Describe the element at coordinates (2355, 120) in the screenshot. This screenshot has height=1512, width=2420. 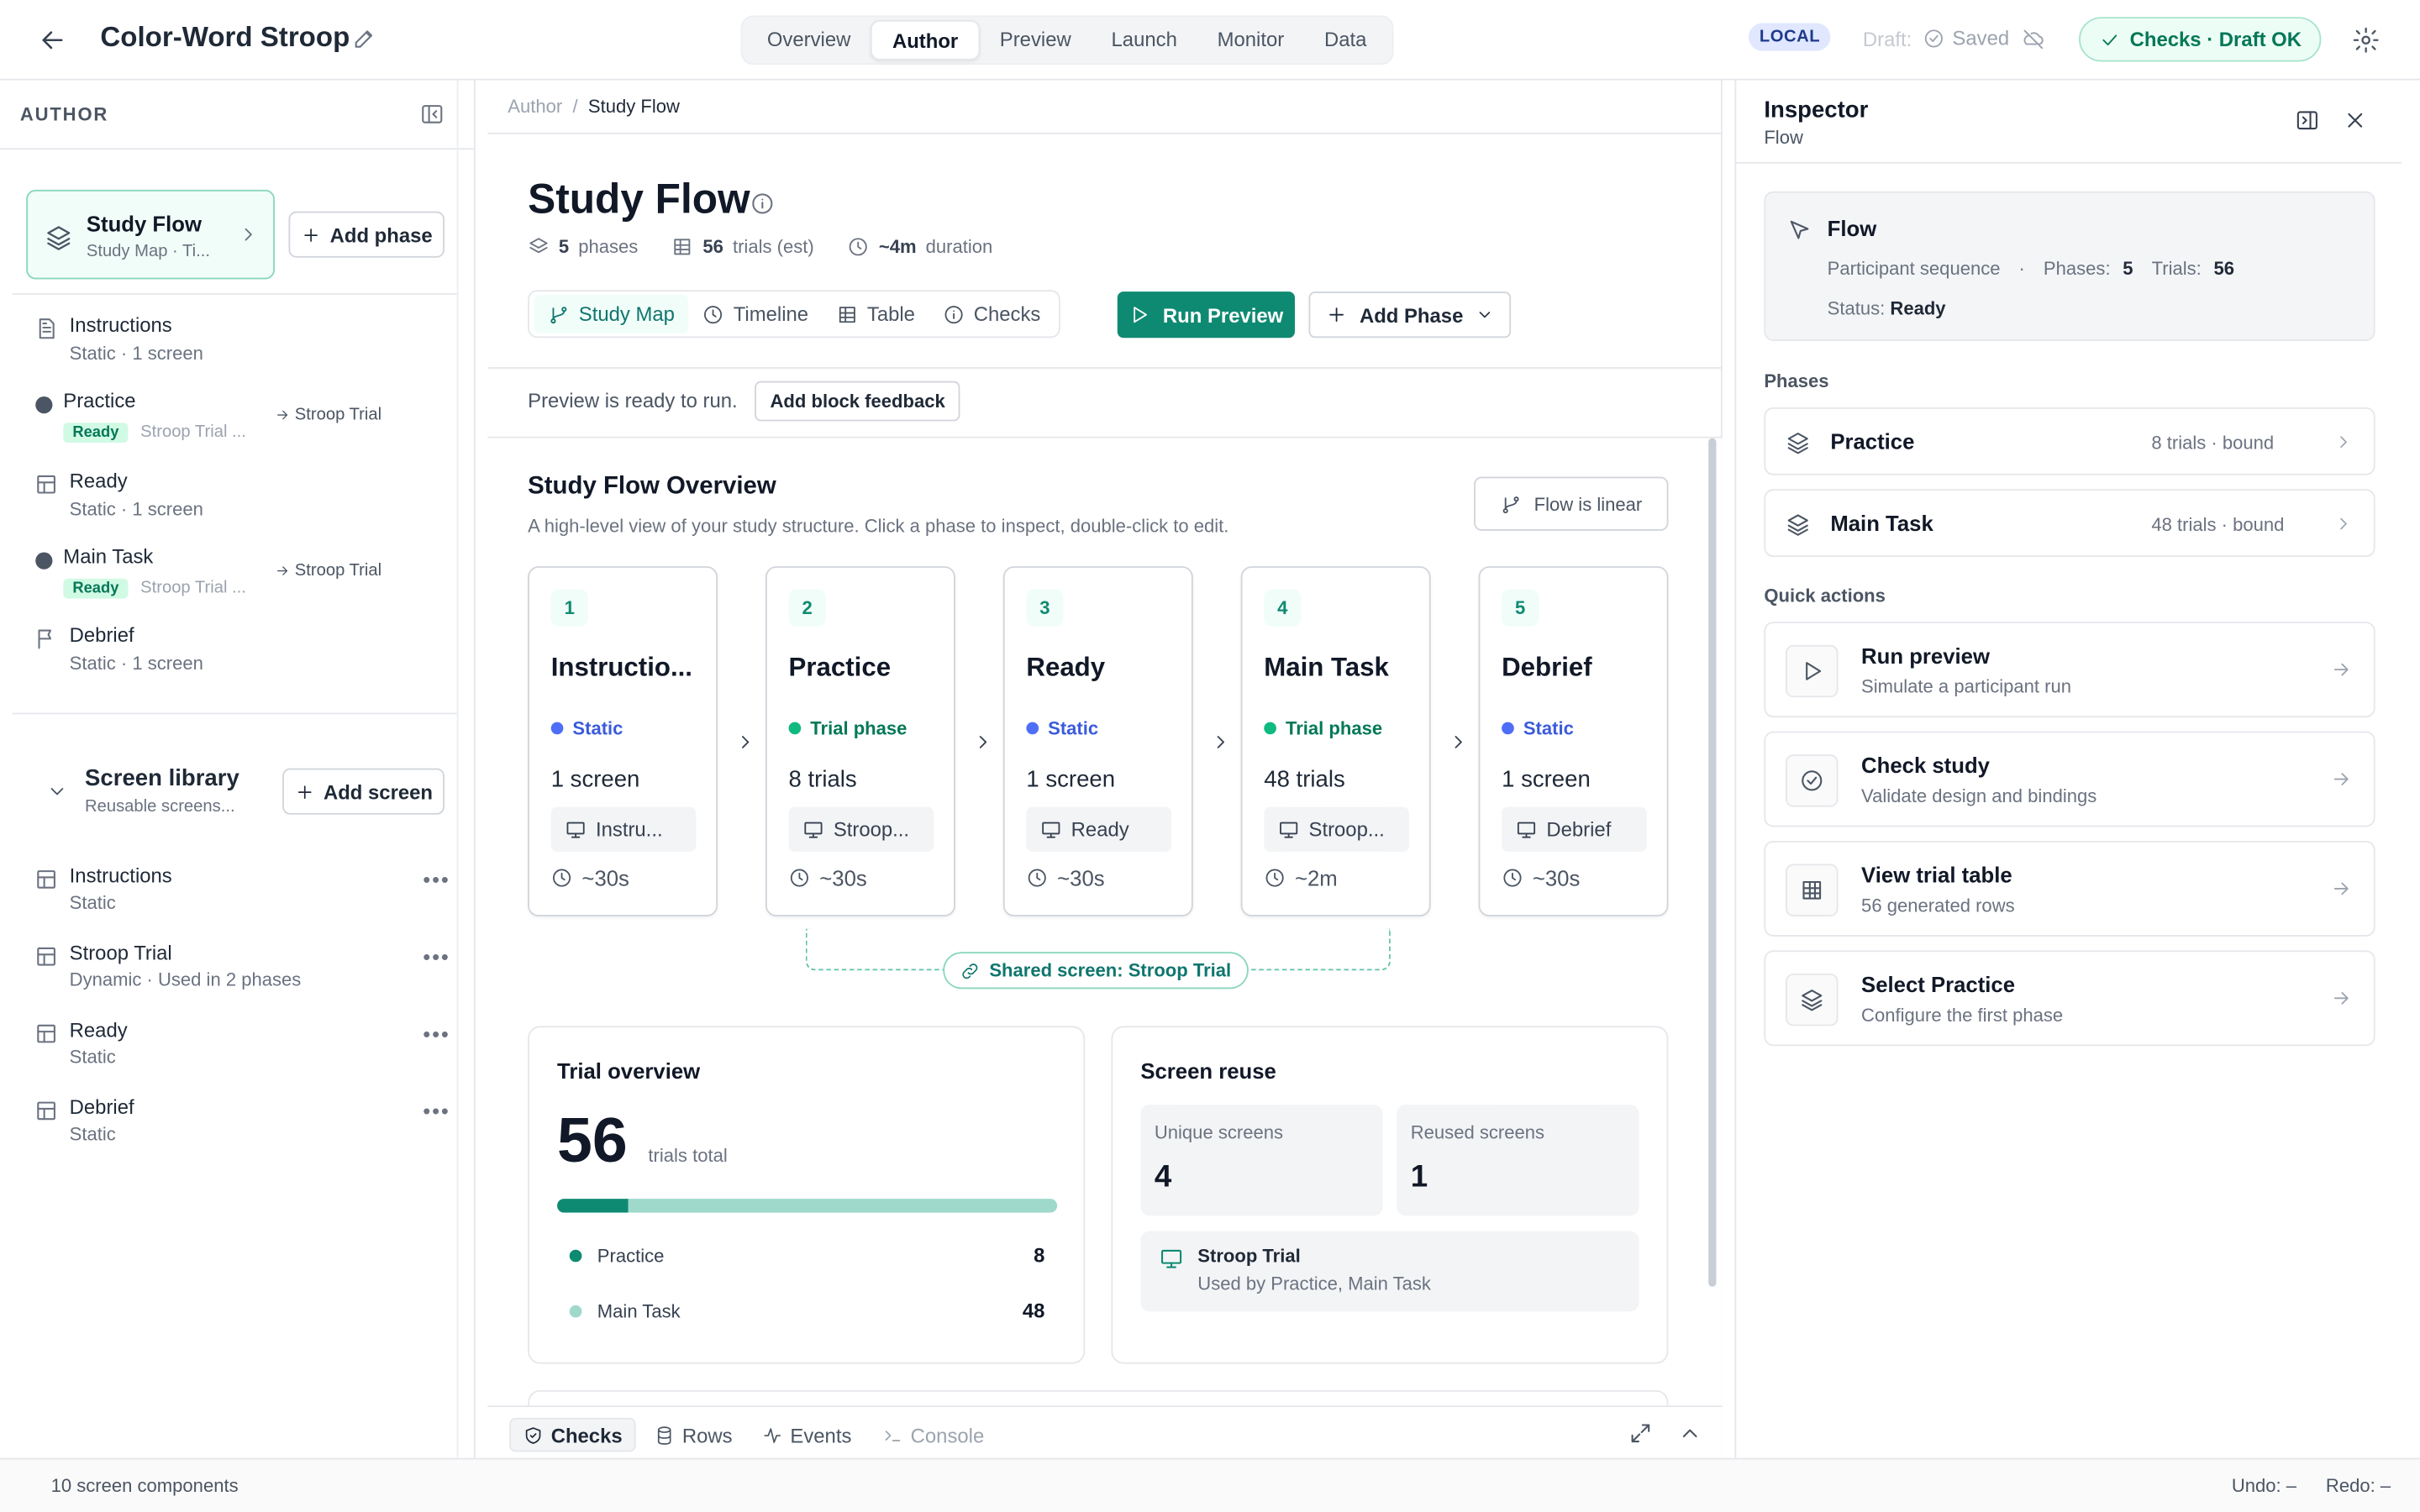
I see `close-icon` at that location.